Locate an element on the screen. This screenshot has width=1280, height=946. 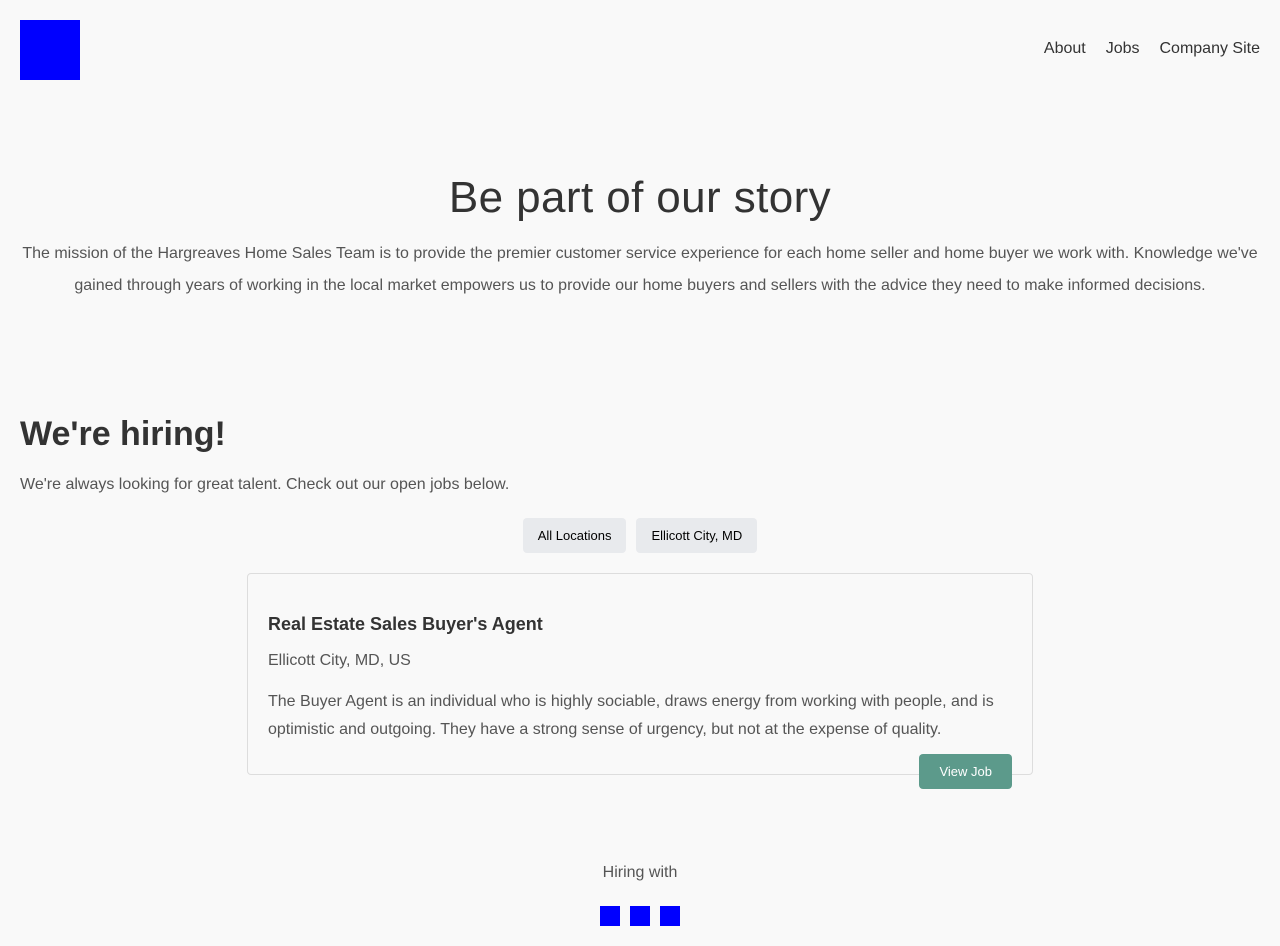
location-filters: All Locations Ellicott City, MD is located at coordinates (640, 535).